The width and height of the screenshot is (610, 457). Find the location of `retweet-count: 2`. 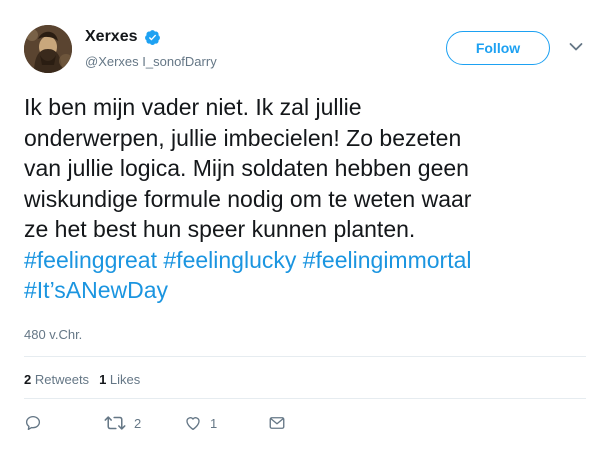

retweet-count: 2 is located at coordinates (138, 423).